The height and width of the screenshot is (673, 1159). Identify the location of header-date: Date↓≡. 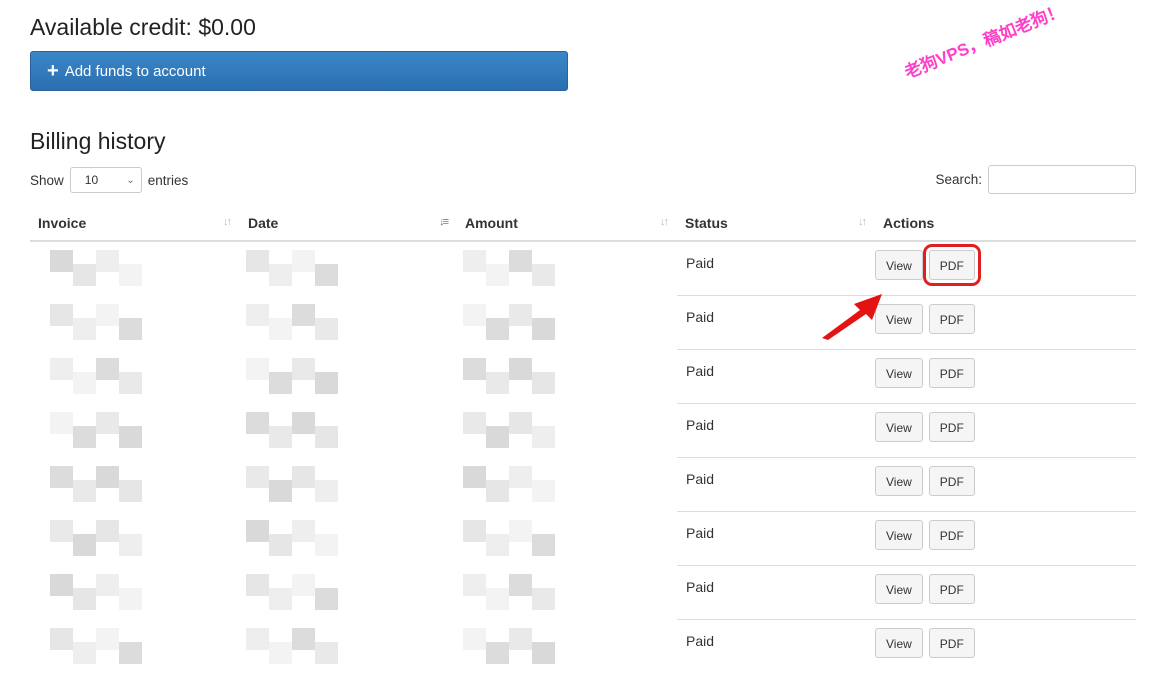
(348, 223).